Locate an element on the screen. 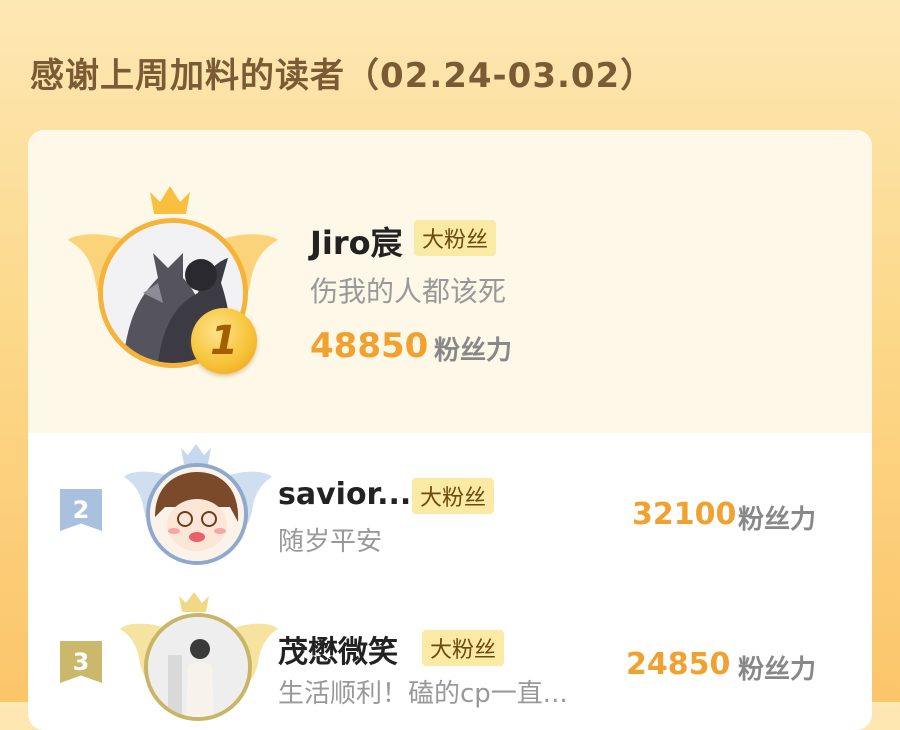 The image size is (900, 730). user-name: Jiro宸 is located at coordinates (356, 241).